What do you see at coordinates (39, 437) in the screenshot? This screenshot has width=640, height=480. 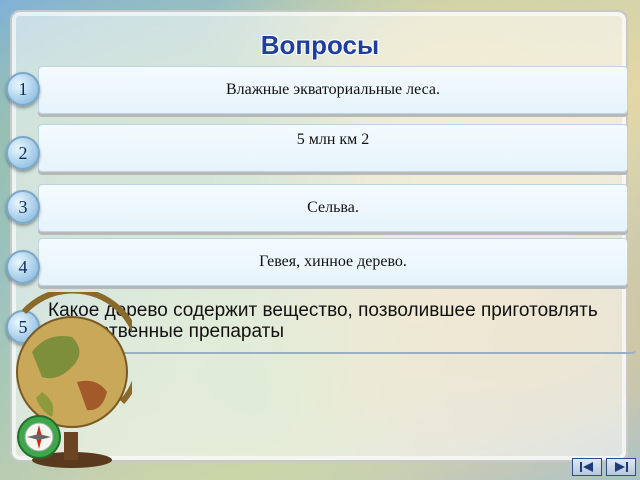 I see `compass-icon` at bounding box center [39, 437].